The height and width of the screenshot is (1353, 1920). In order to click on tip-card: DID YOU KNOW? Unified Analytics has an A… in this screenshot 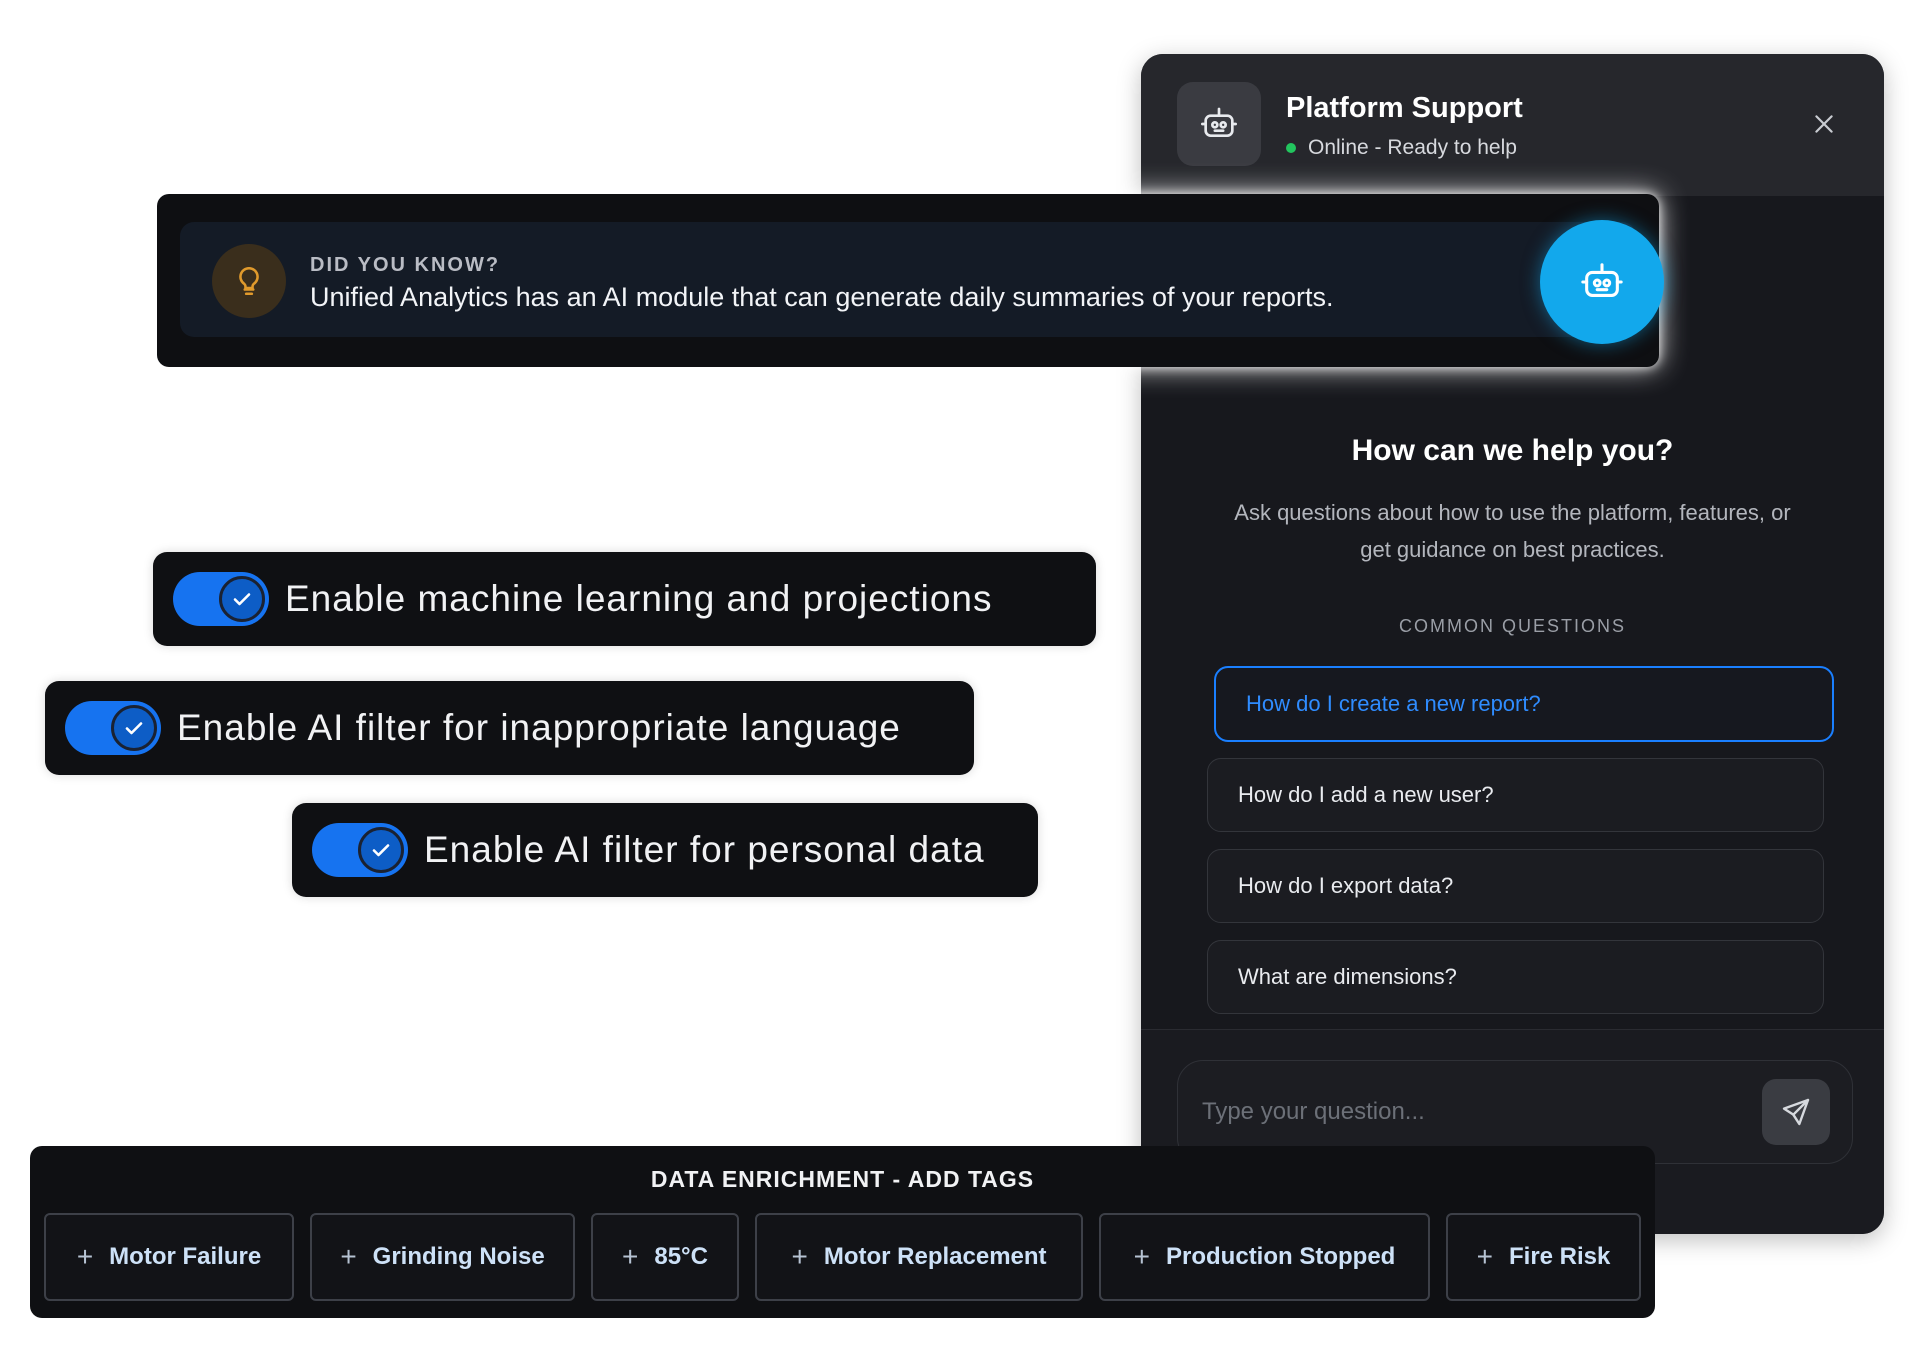, I will do `click(922, 282)`.